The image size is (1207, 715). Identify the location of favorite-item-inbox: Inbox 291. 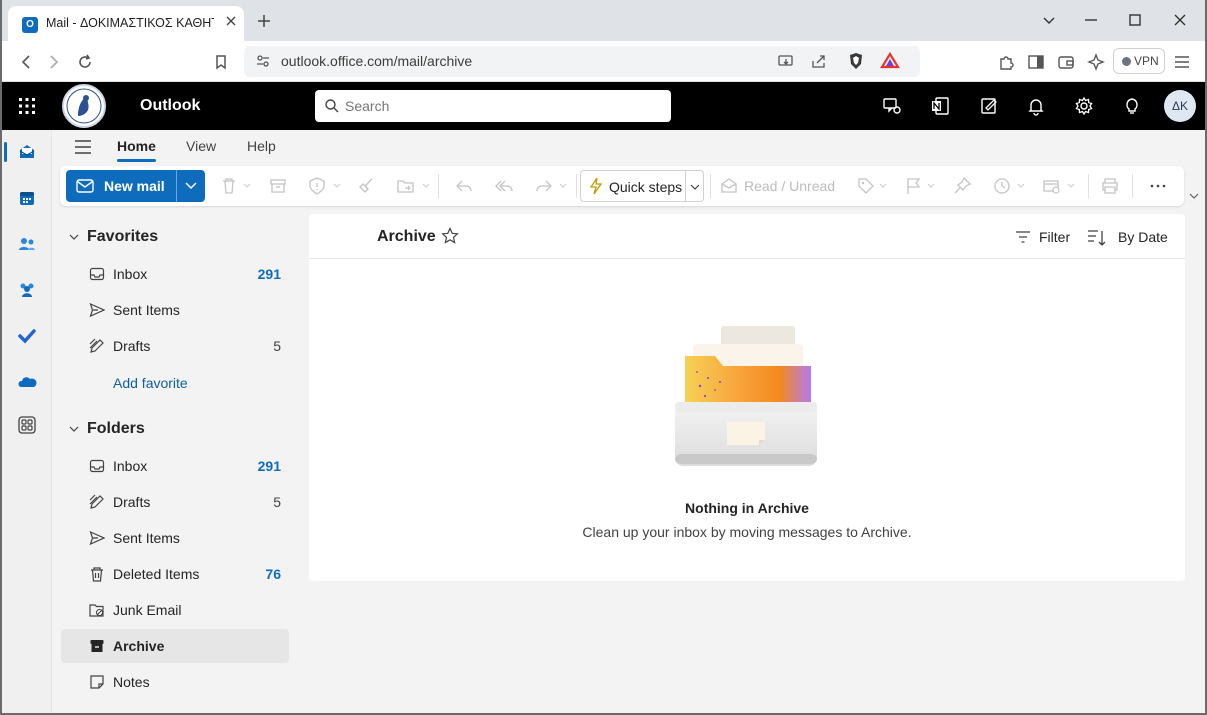
(175, 274).